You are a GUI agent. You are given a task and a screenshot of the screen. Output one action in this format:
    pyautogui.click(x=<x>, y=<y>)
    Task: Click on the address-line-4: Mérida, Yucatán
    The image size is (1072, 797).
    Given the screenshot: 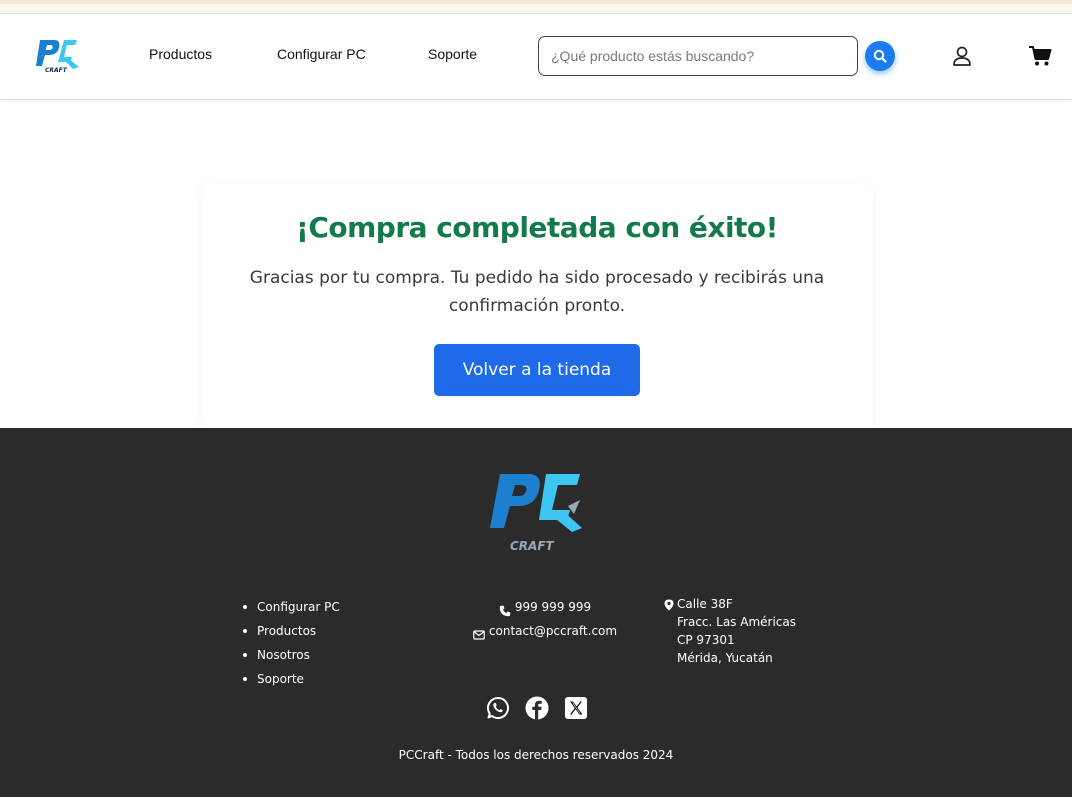 What is the action you would take?
    pyautogui.click(x=725, y=658)
    